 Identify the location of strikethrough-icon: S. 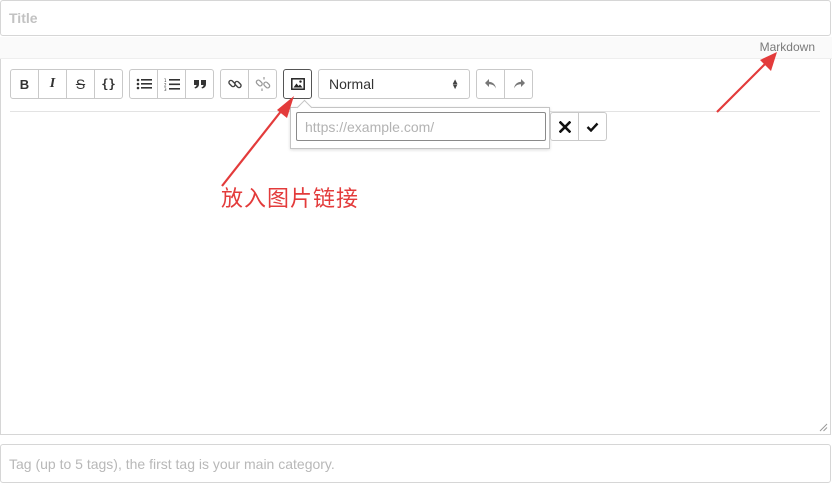
(80, 84).